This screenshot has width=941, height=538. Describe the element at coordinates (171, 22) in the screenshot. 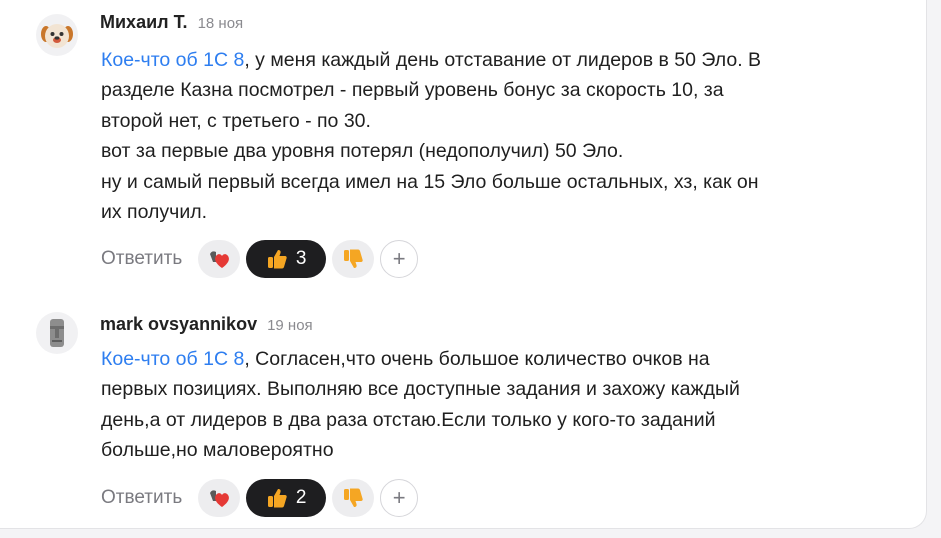

I see `comment-author: Михаил Т. 18 ноя` at that location.